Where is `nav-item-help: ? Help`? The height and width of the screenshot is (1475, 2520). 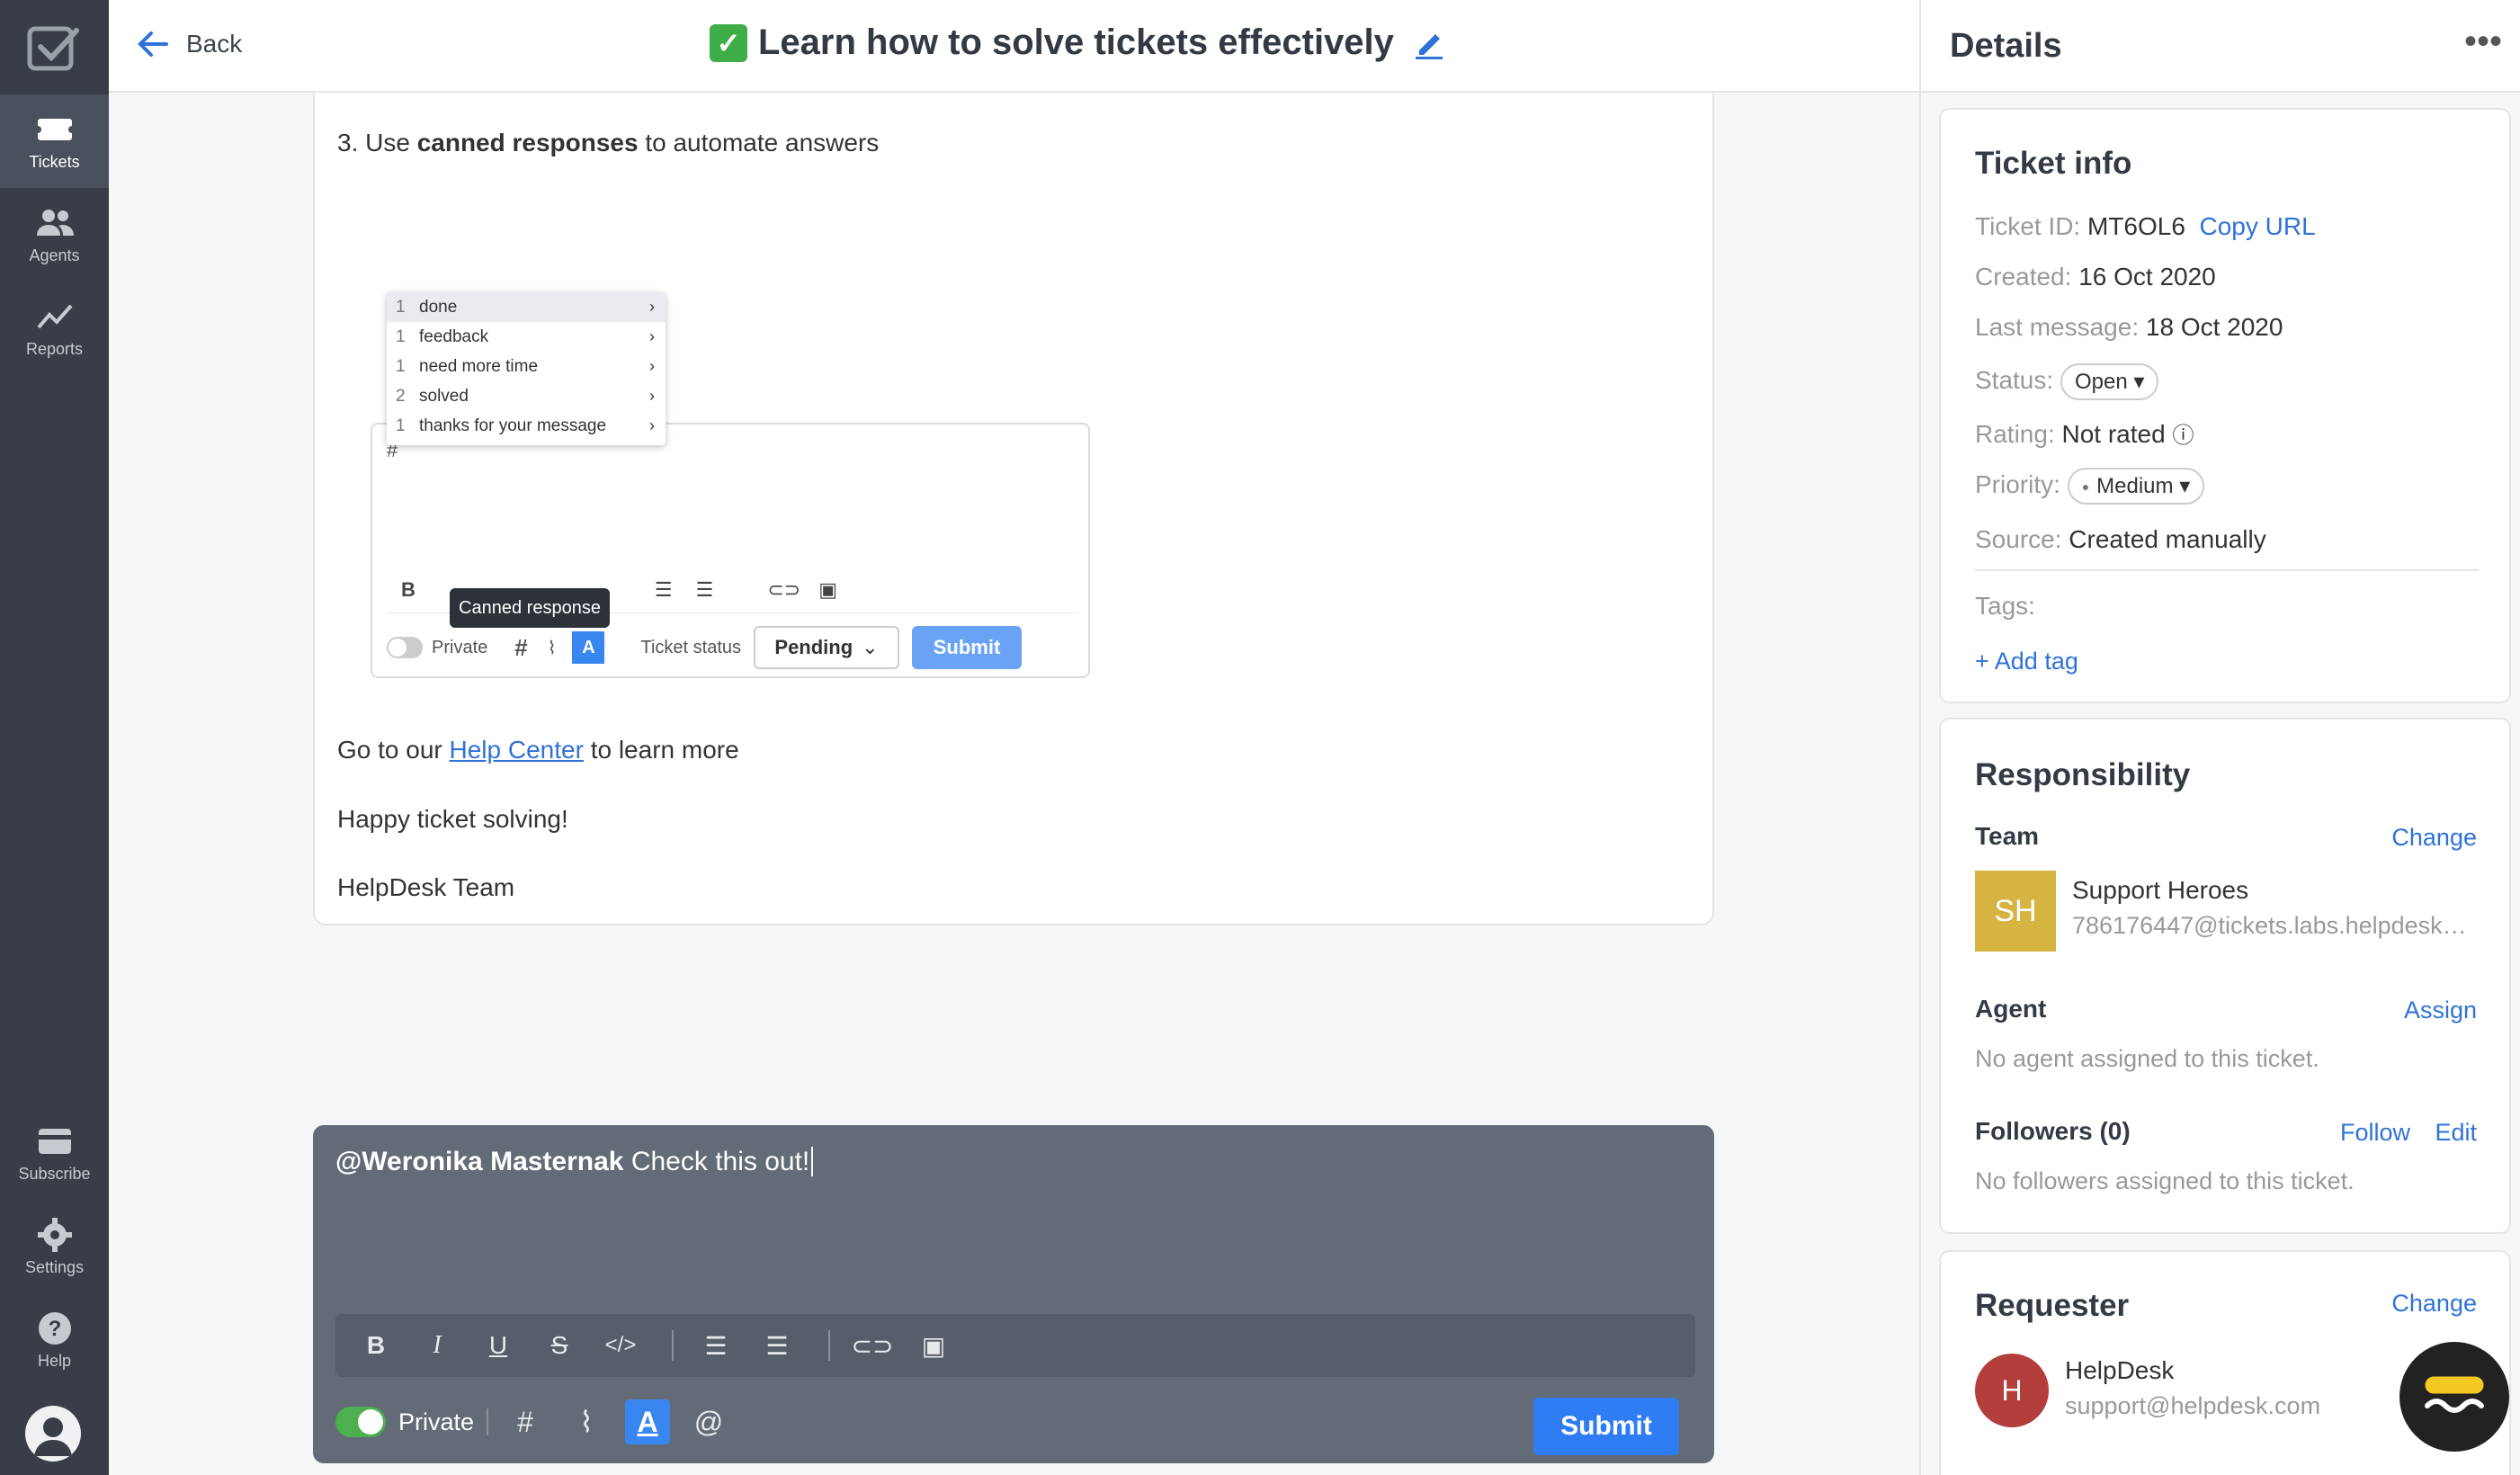 nav-item-help: ? Help is located at coordinates (55, 1340).